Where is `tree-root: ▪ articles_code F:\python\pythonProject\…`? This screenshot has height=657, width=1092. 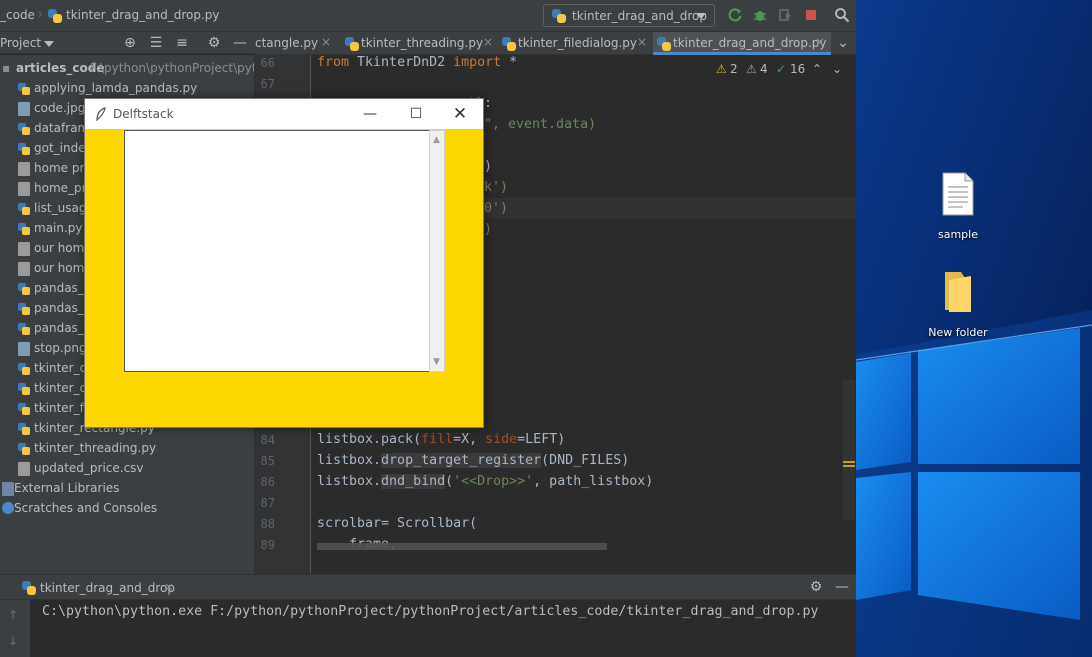 tree-root: ▪ articles_code F:\python\pythonProject\… is located at coordinates (127, 69).